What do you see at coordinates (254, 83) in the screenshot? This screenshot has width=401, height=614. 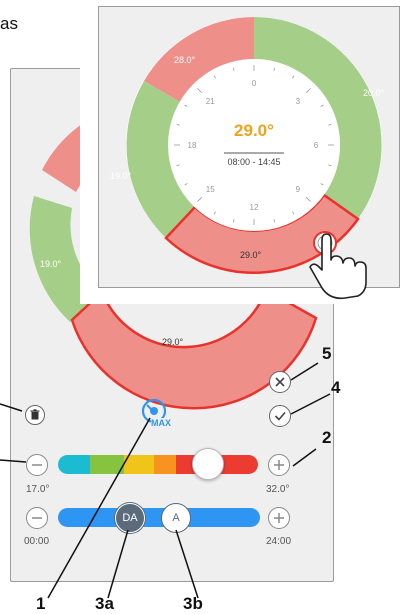 I see `clock-hour-label: 0` at bounding box center [254, 83].